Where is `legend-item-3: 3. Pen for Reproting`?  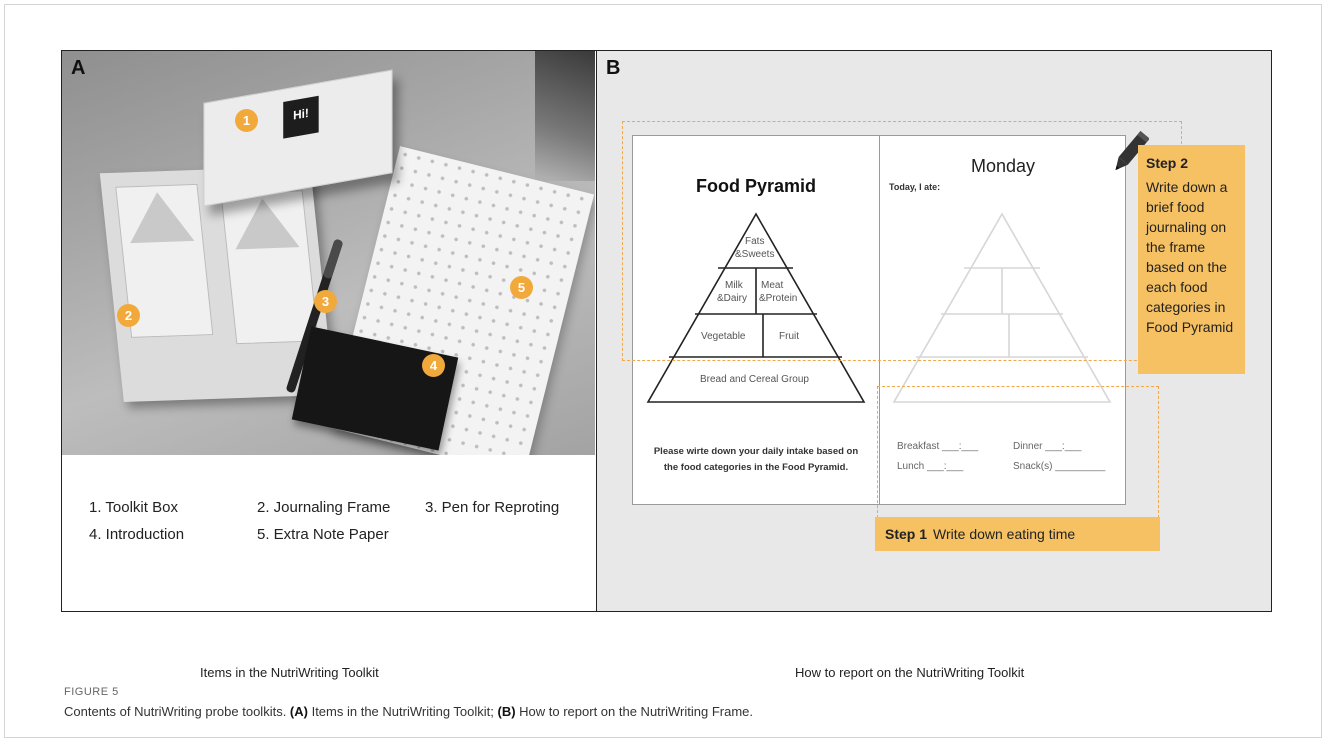 legend-item-3: 3. Pen for Reproting is located at coordinates (492, 507).